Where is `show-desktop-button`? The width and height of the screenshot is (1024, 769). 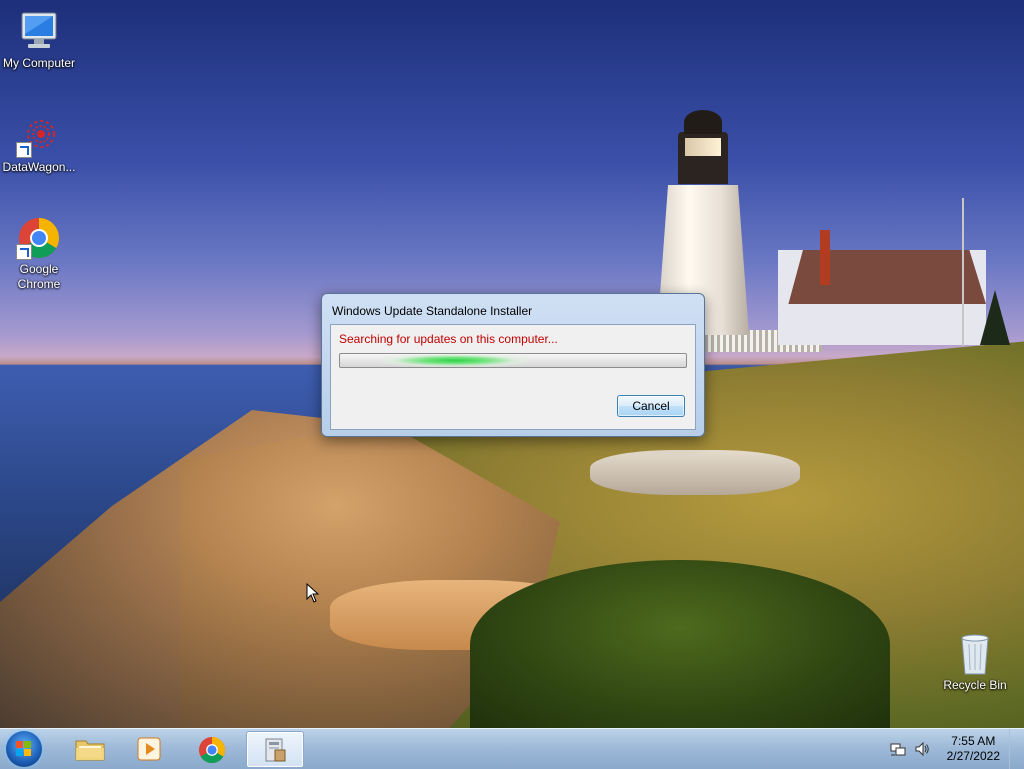
show-desktop-button is located at coordinates (1016, 749).